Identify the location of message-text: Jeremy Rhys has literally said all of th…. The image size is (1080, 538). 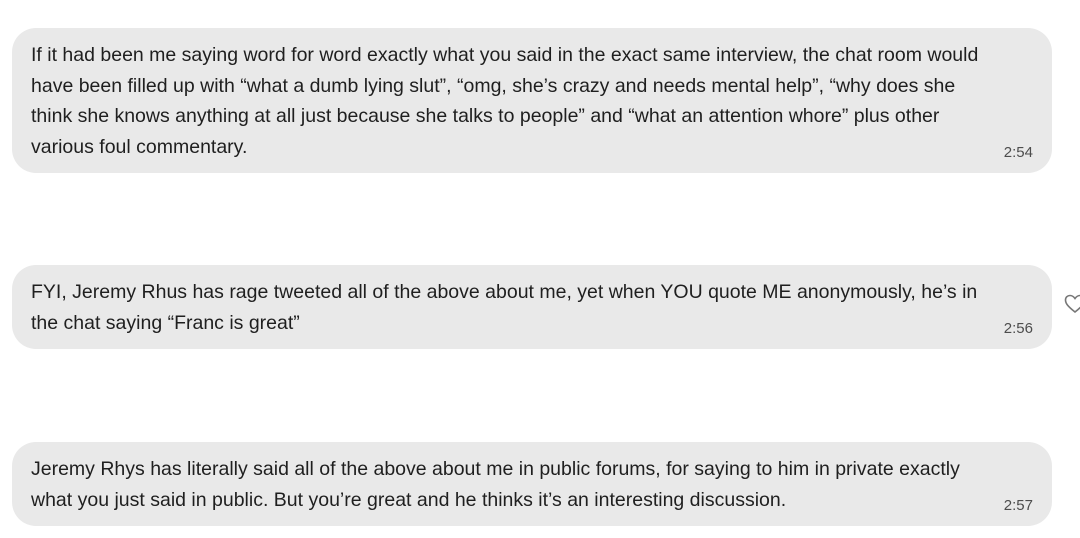
(495, 484).